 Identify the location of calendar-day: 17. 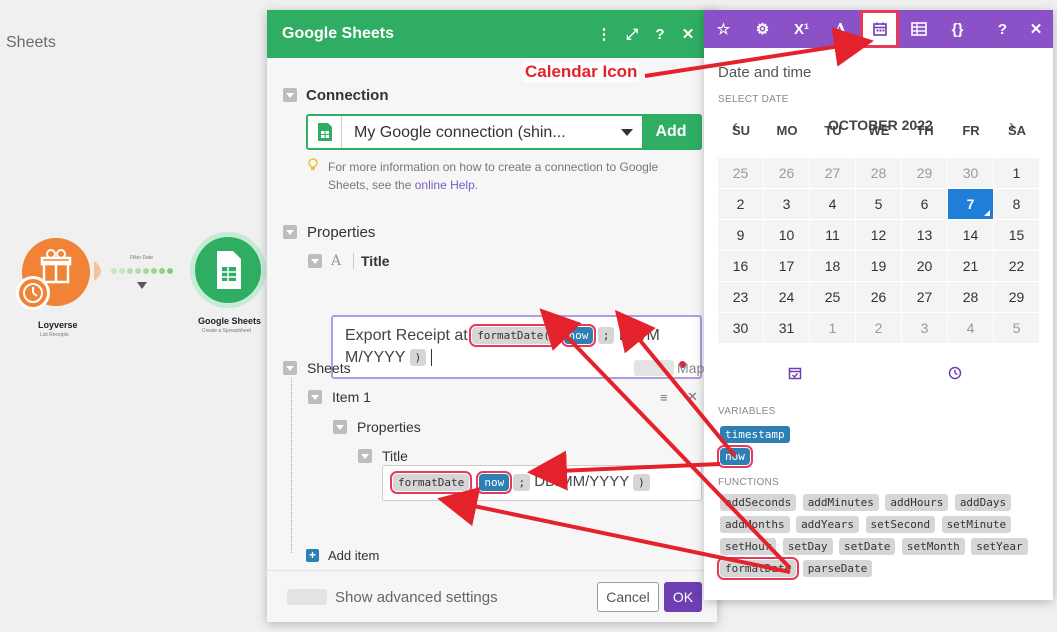
(786, 266).